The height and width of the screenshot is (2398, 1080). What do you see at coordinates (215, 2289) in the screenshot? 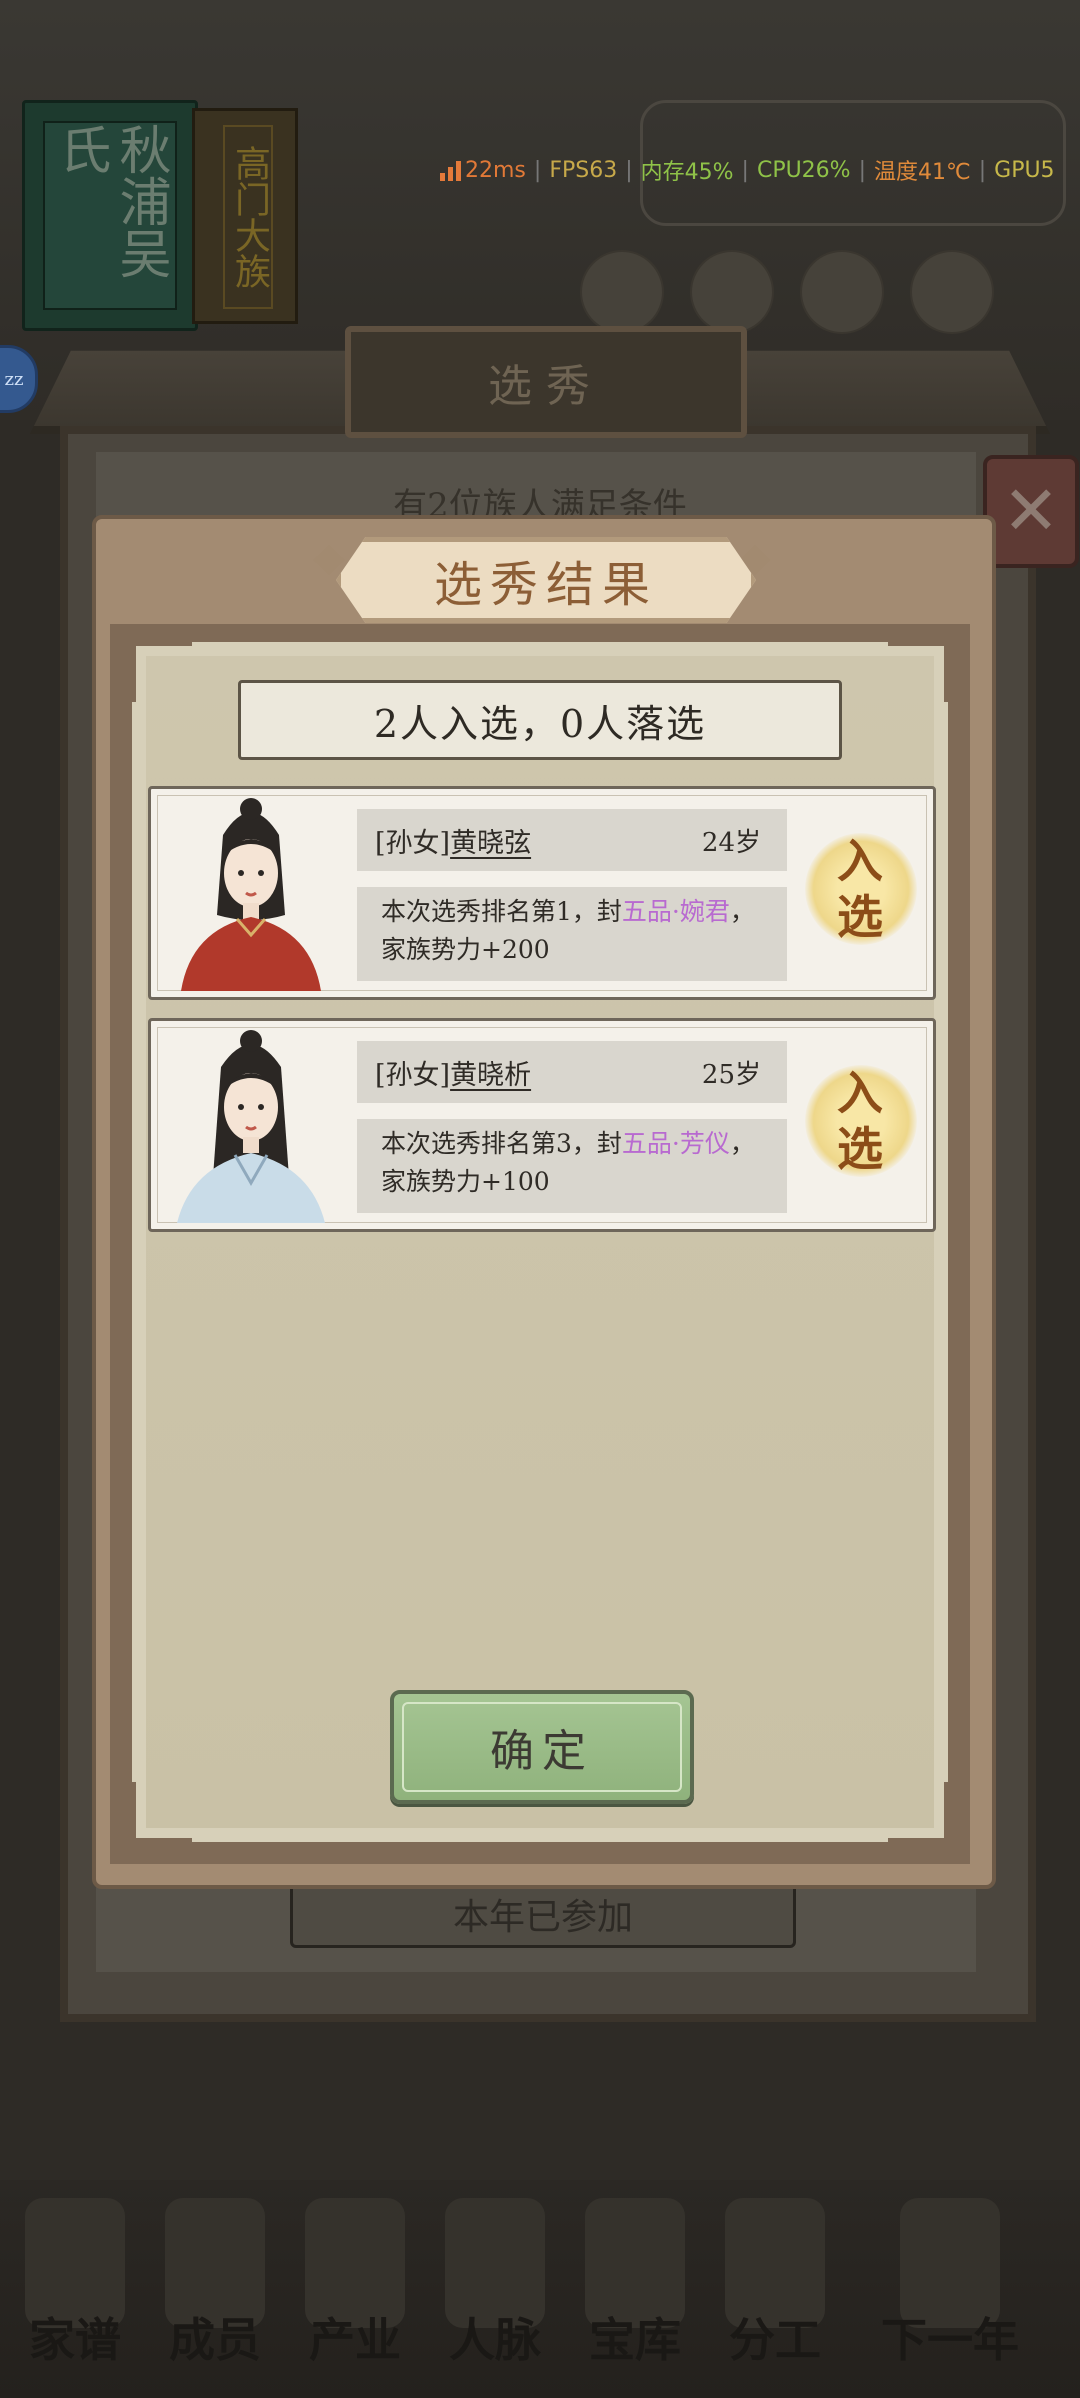
I see `nav-members: 成员` at bounding box center [215, 2289].